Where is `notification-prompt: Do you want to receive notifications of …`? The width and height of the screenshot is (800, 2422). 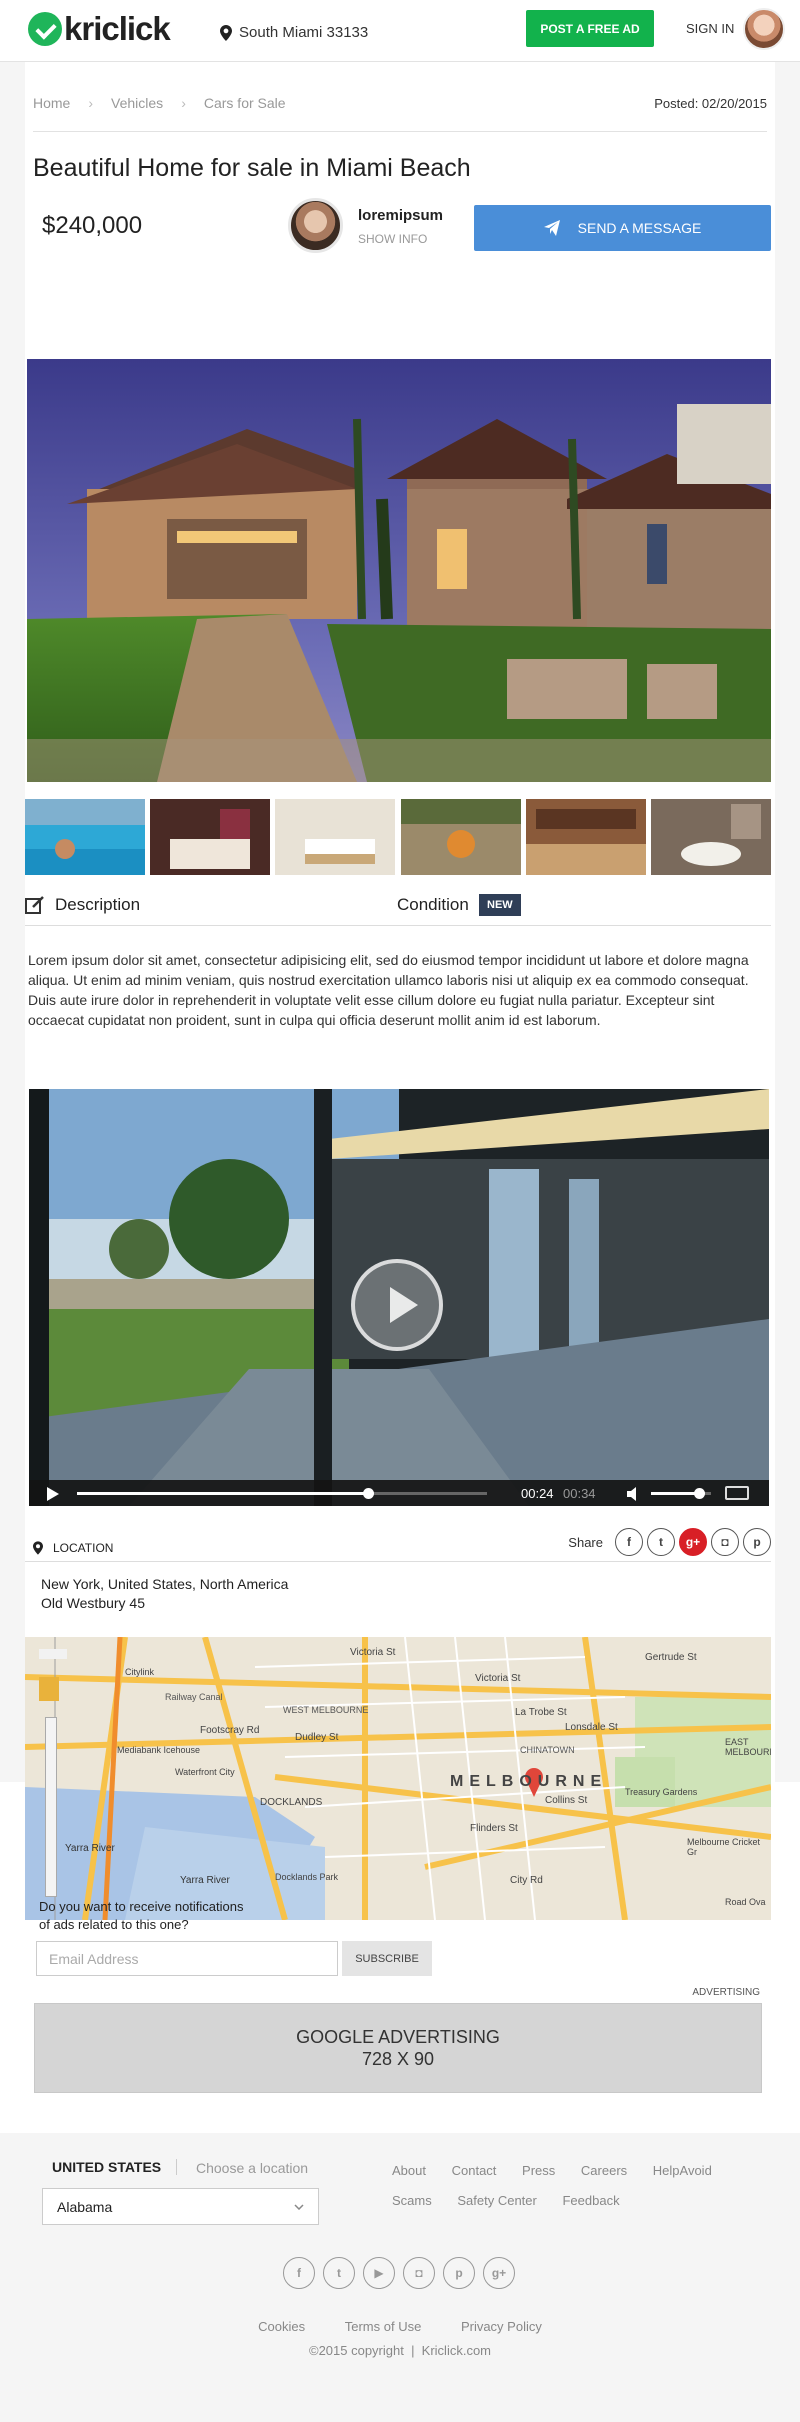
notification-prompt: Do you want to receive notifications of … is located at coordinates (141, 1916).